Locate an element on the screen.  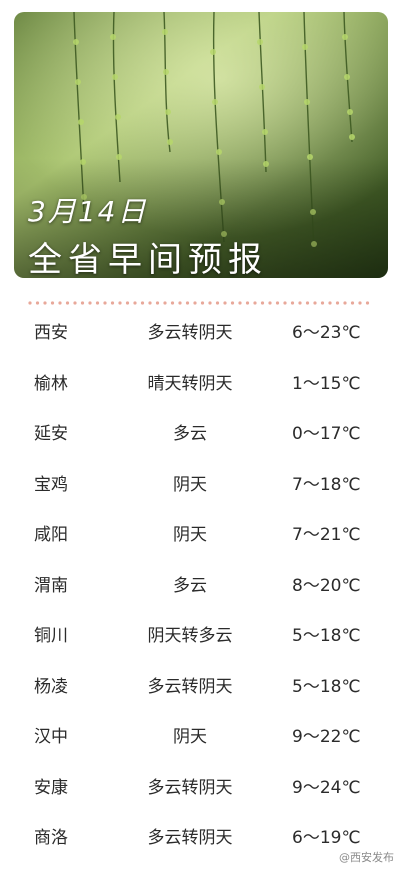
city-name: 杨凌 is located at coordinates (51, 686).